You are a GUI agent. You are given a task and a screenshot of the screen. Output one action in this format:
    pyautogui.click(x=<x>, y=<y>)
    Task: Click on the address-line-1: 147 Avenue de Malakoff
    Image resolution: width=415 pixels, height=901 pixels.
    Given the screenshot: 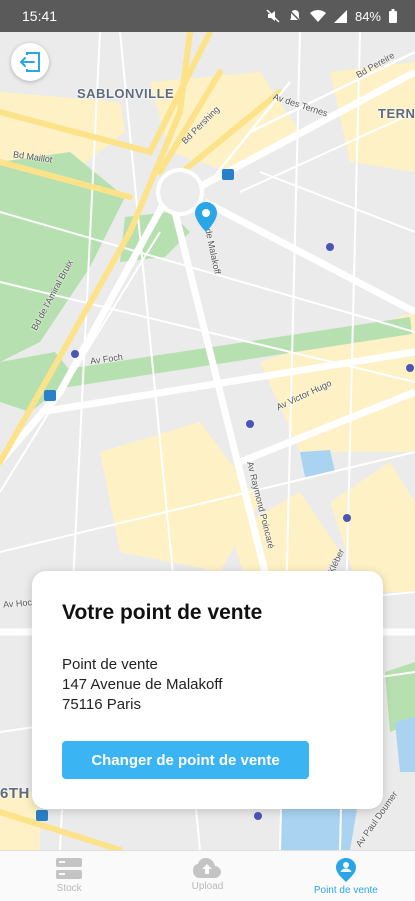 What is the action you would take?
    pyautogui.click(x=142, y=684)
    